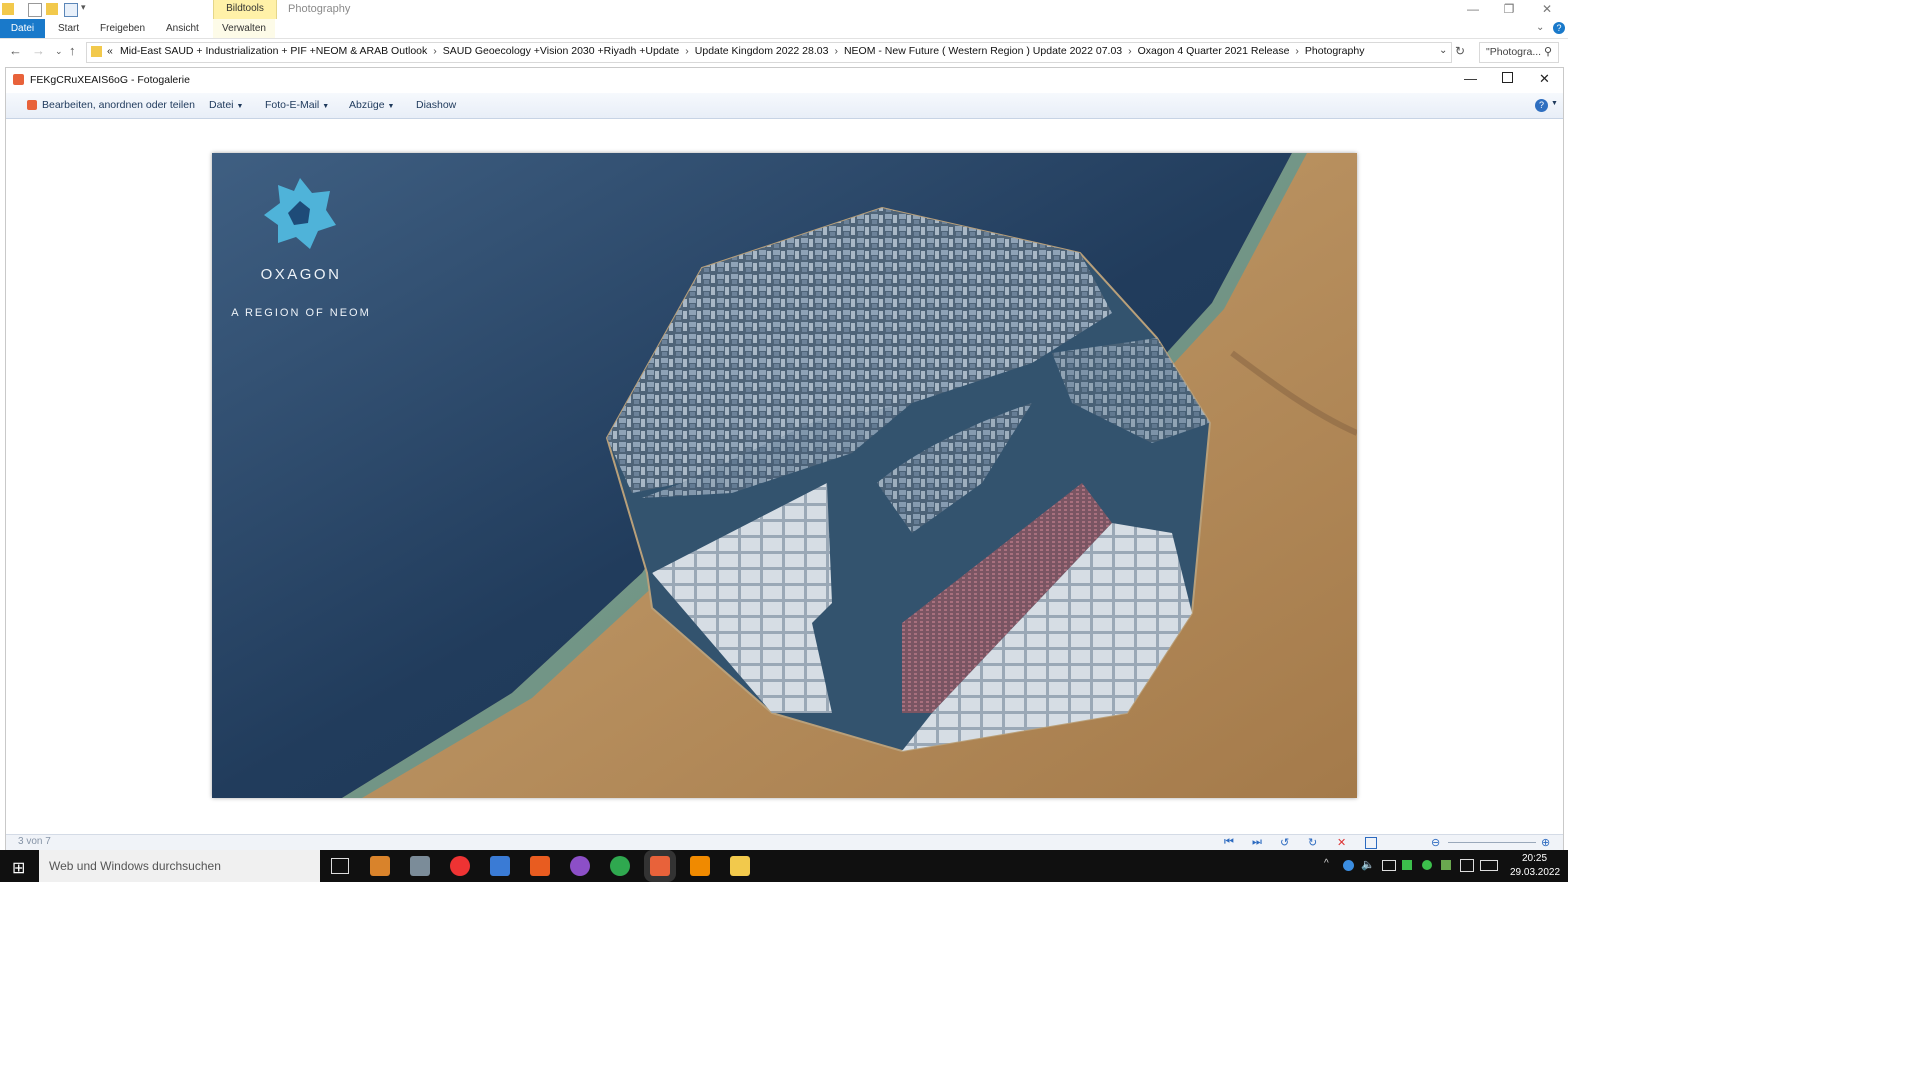 The height and width of the screenshot is (1080, 1920). What do you see at coordinates (367, 105) in the screenshot?
I see `prints-label: Abzüge` at bounding box center [367, 105].